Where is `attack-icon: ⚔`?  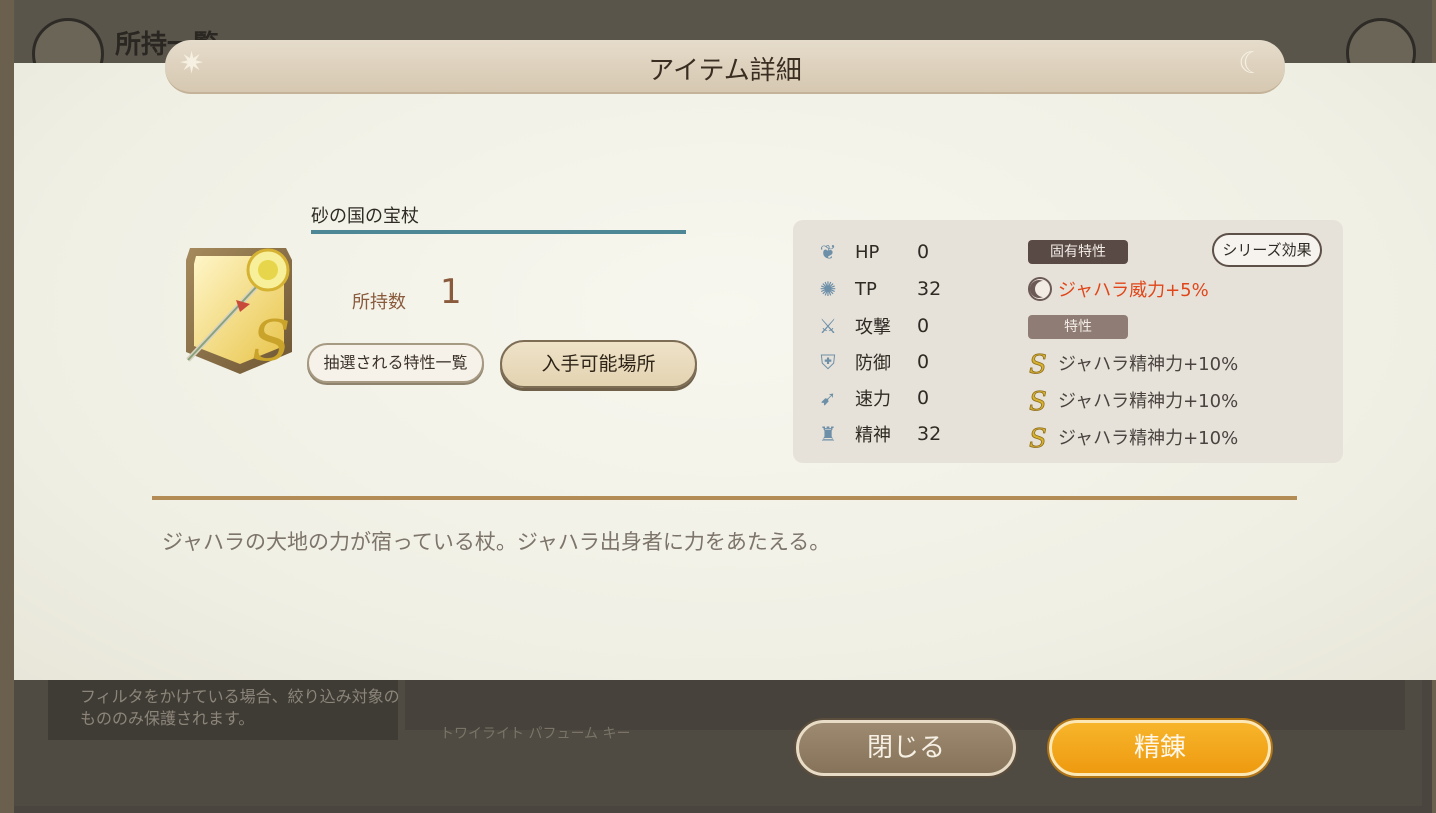
attack-icon: ⚔ is located at coordinates (828, 326).